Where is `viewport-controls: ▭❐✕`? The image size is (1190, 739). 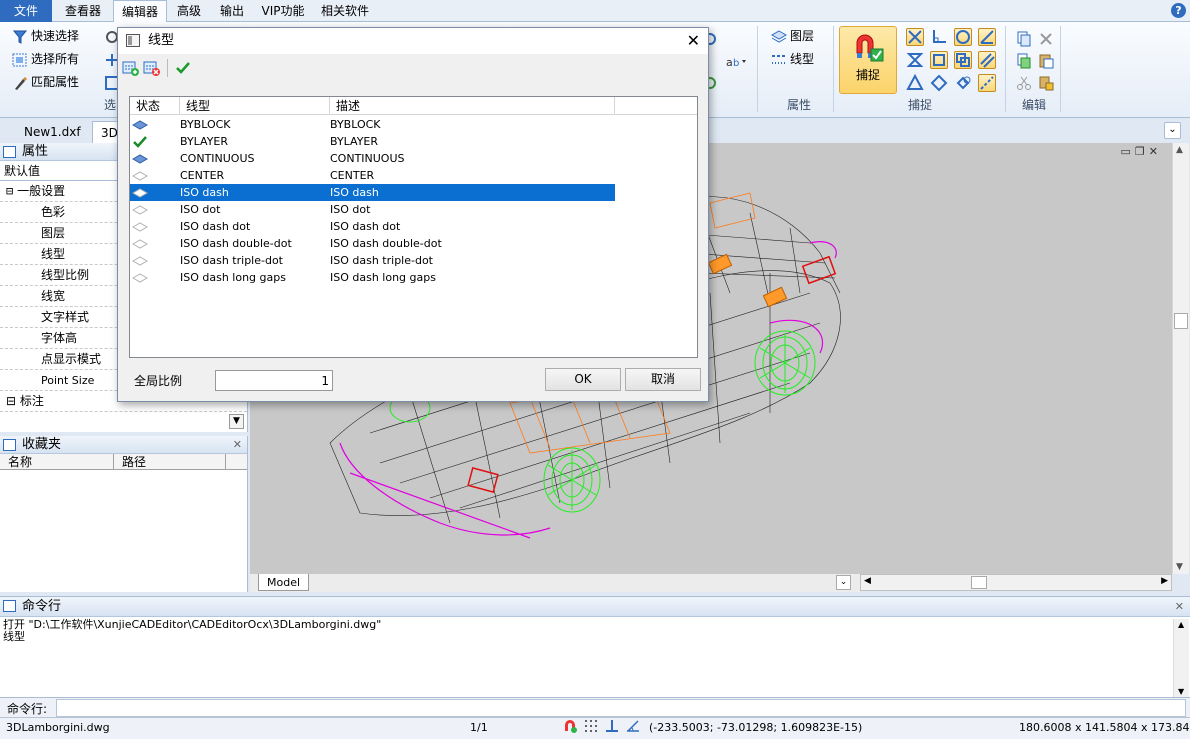 viewport-controls: ▭❐✕ is located at coordinates (1142, 151).